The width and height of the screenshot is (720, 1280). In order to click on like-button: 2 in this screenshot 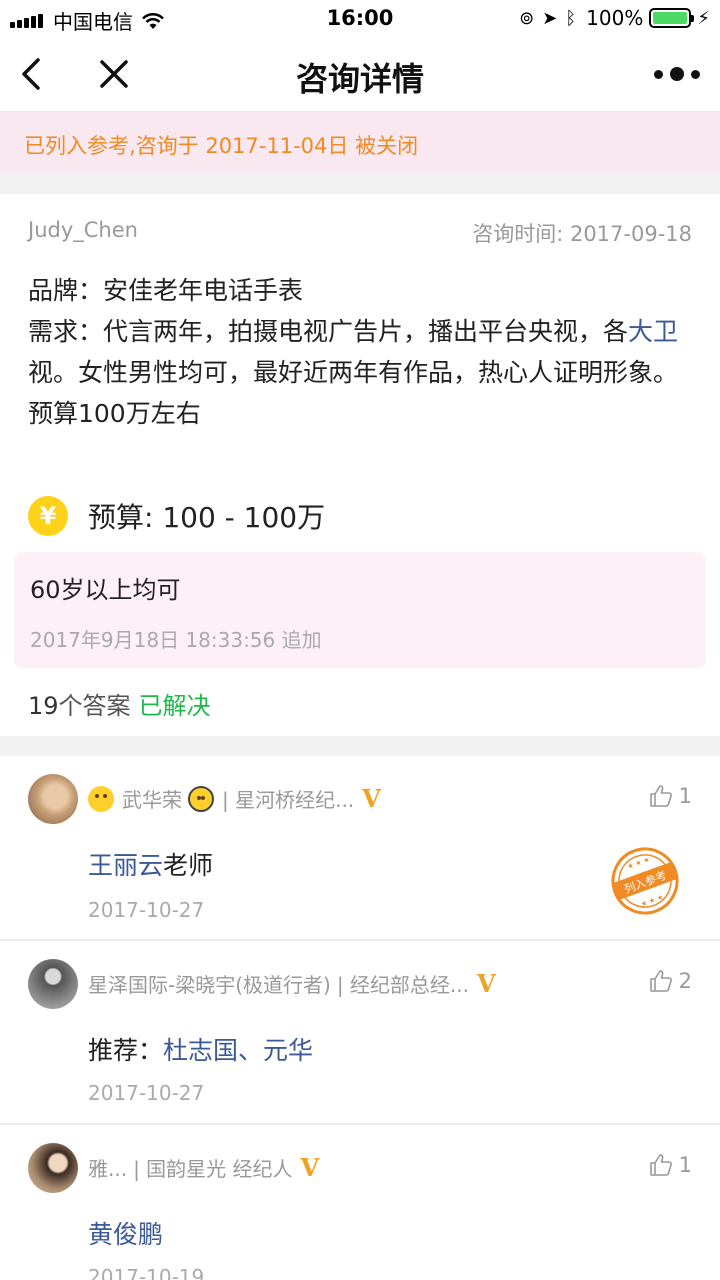, I will do `click(670, 981)`.